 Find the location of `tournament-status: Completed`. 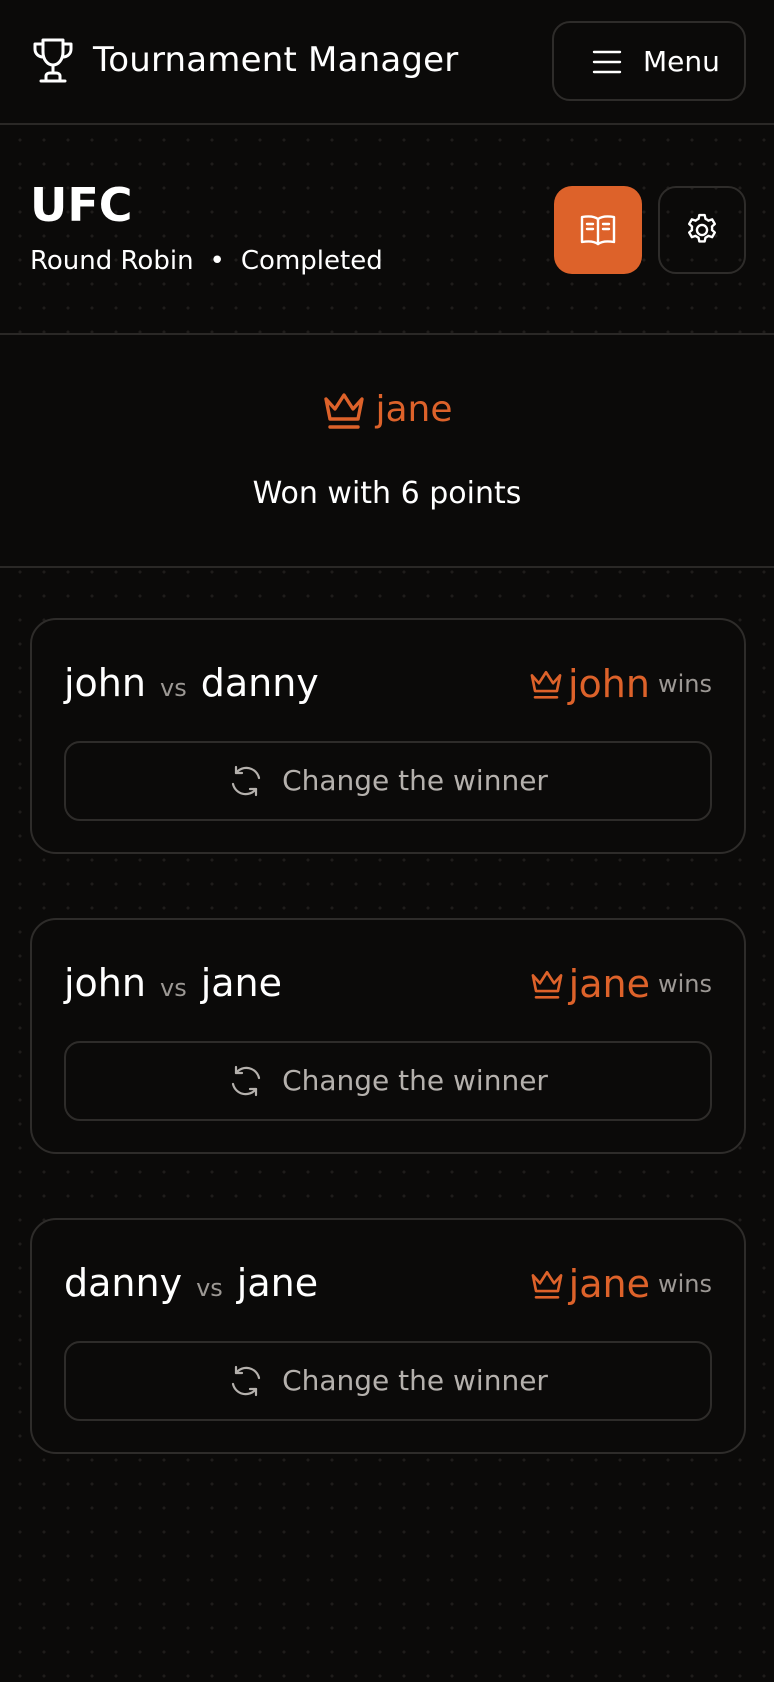

tournament-status: Completed is located at coordinates (311, 261).